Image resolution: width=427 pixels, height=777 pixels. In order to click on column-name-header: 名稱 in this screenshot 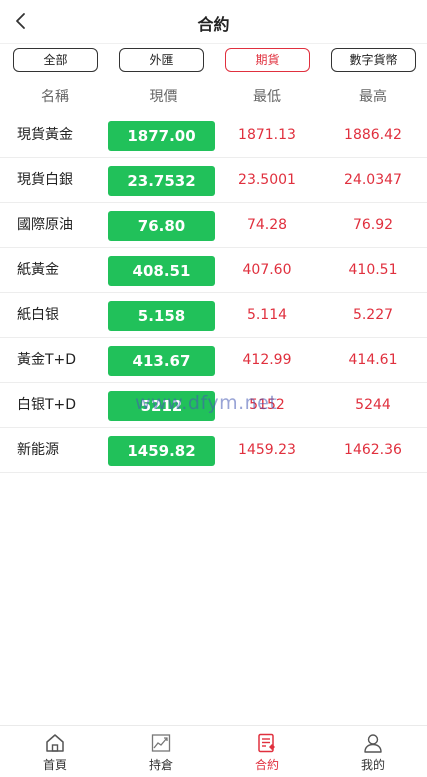, I will do `click(55, 97)`.